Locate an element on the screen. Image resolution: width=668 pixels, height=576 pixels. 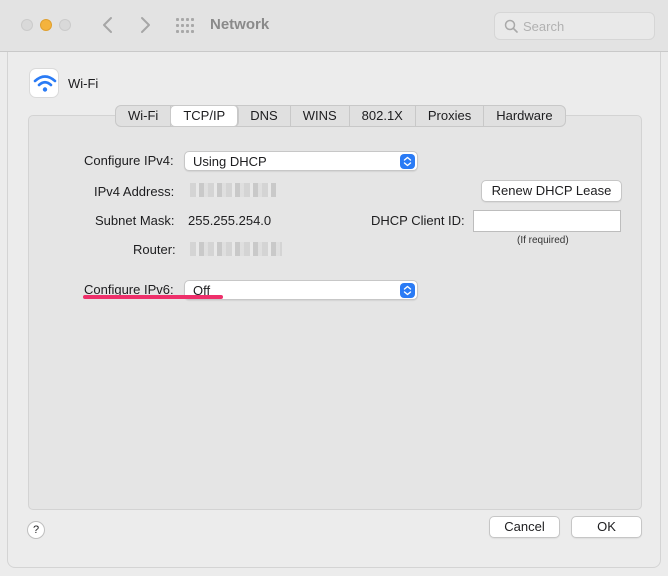
dhcp-client-id-label: DHCP Client ID: is located at coordinates (418, 220).